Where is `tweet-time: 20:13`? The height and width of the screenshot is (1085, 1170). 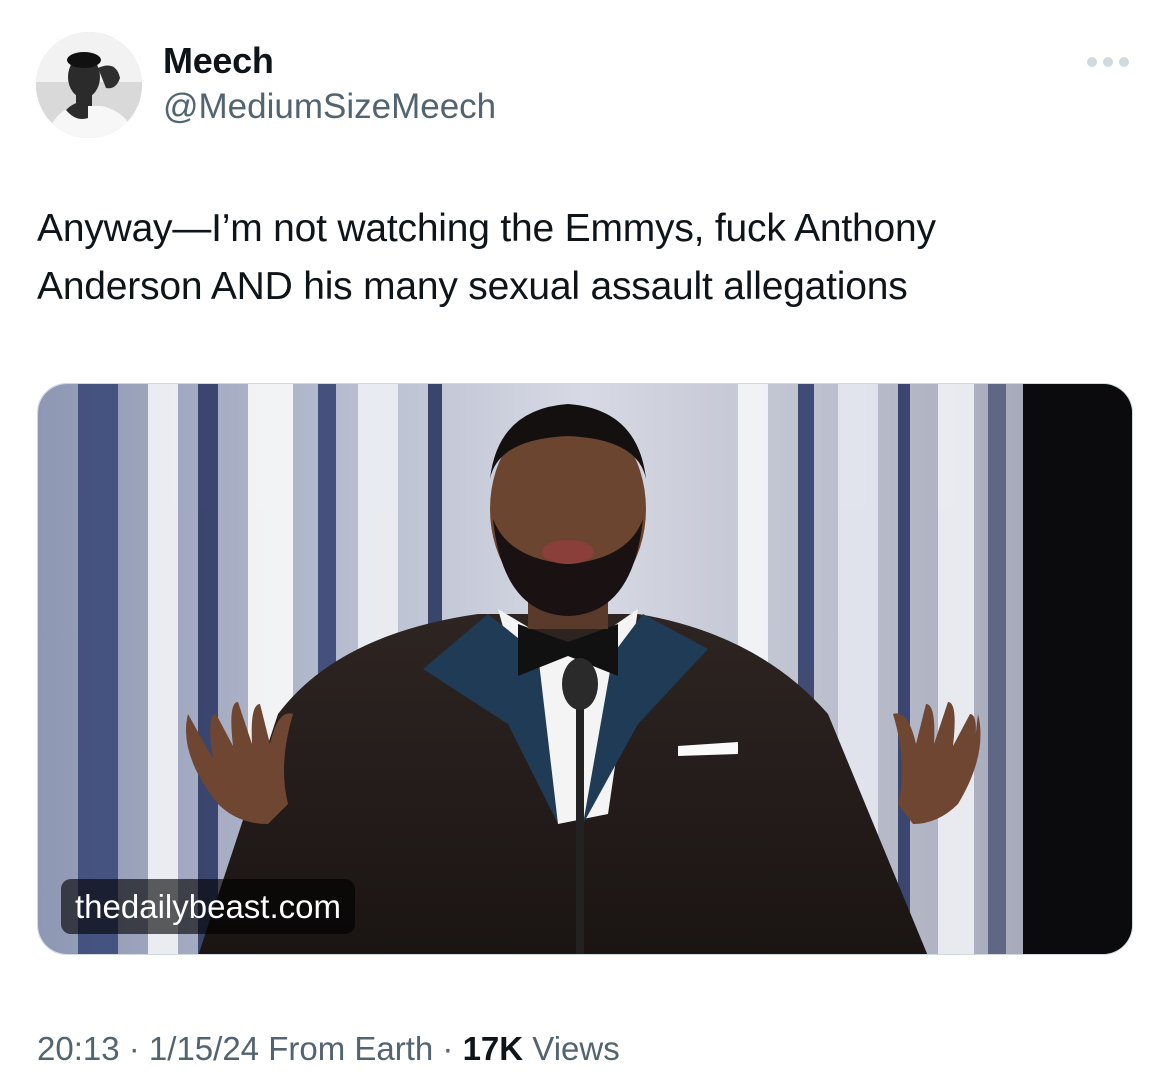
tweet-time: 20:13 is located at coordinates (78, 1048).